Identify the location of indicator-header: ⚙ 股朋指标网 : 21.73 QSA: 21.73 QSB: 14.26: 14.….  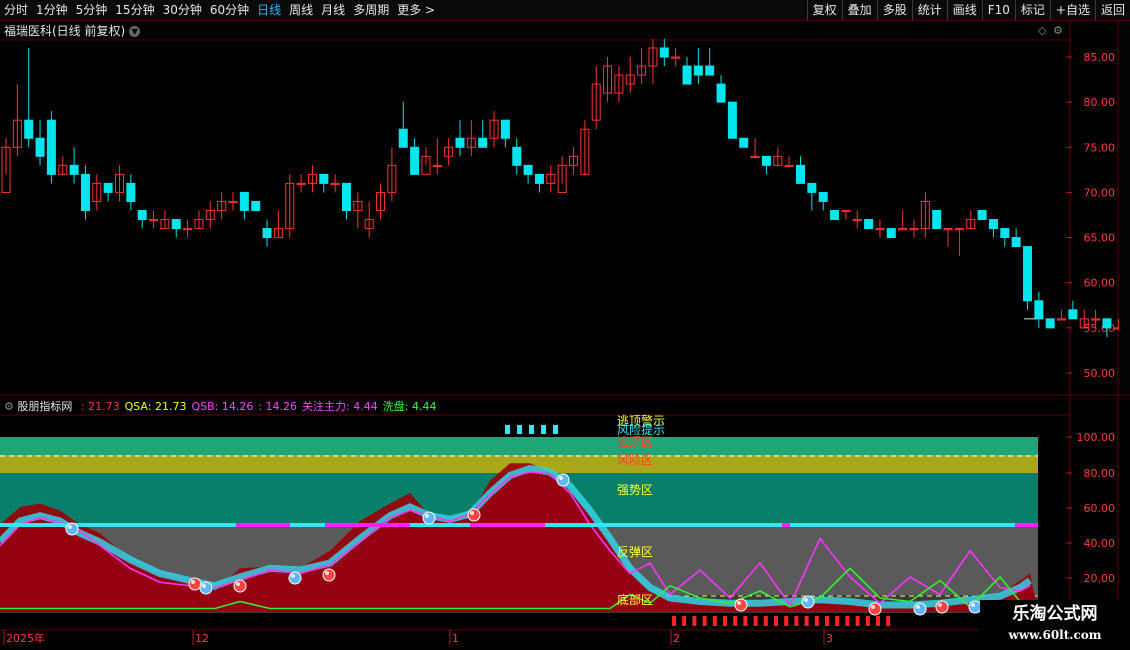
(220, 406).